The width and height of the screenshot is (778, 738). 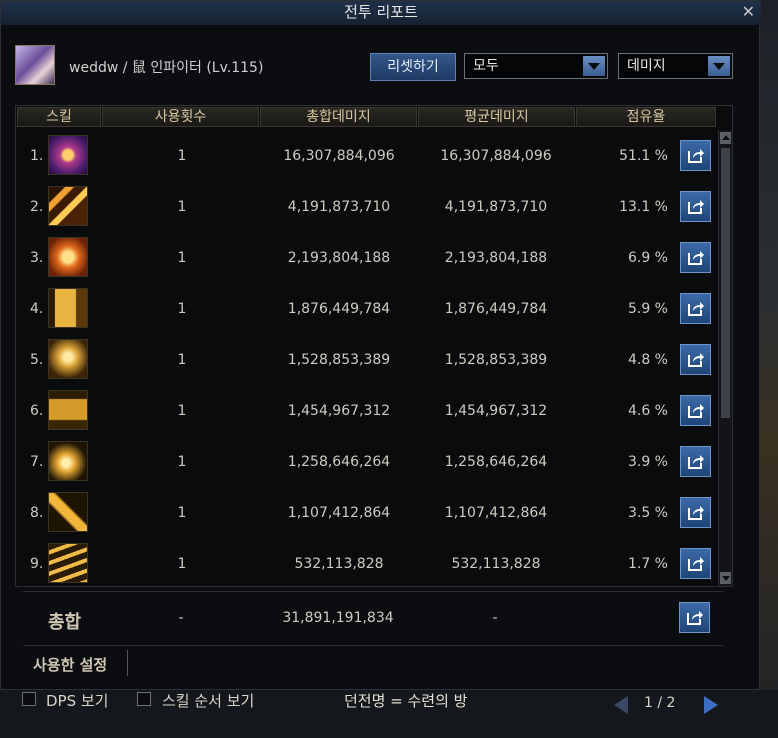 What do you see at coordinates (646, 66) in the screenshot?
I see `metric-dropdown-value: 데미지` at bounding box center [646, 66].